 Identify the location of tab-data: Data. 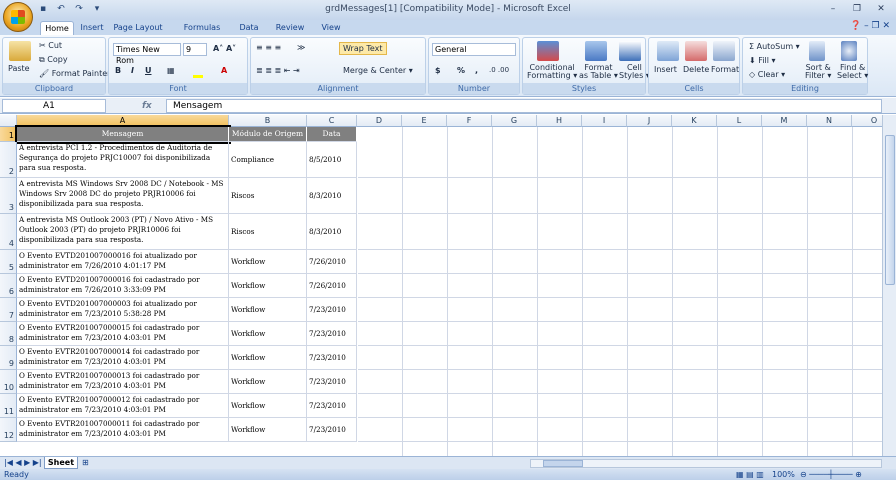
(249, 28).